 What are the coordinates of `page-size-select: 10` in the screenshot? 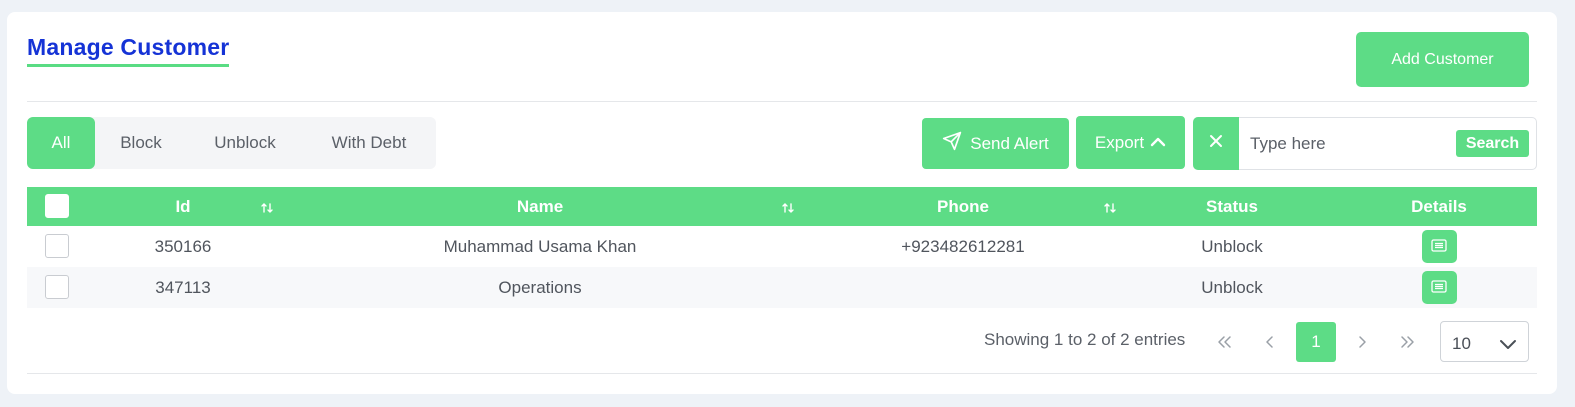 It's located at (1484, 341).